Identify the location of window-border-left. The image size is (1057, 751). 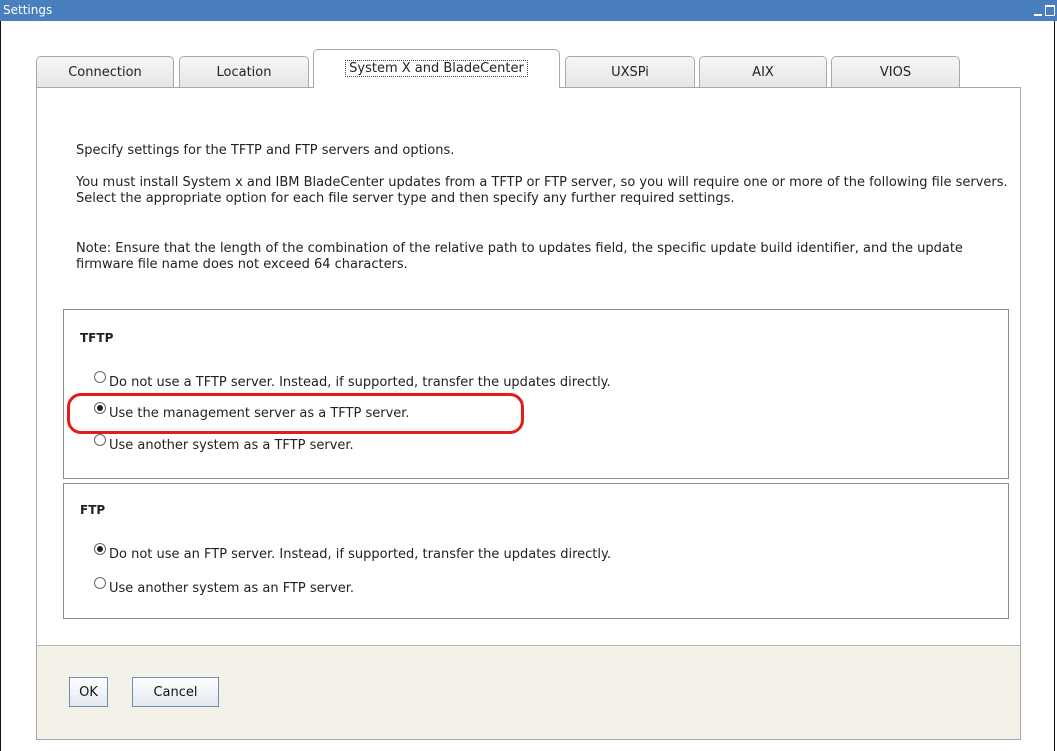
(0, 386).